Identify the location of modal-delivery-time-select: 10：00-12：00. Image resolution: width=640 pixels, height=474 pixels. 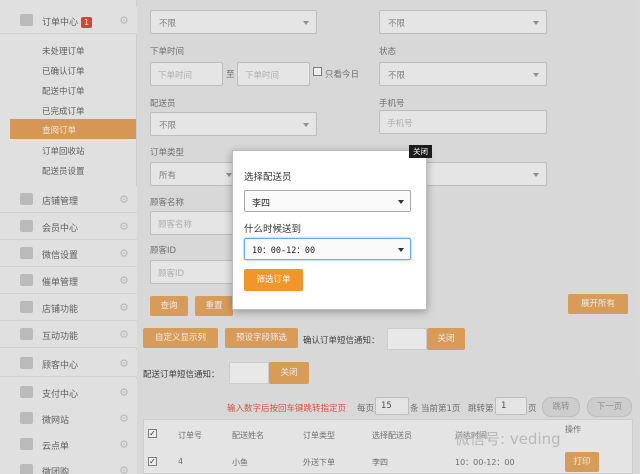
(327, 249).